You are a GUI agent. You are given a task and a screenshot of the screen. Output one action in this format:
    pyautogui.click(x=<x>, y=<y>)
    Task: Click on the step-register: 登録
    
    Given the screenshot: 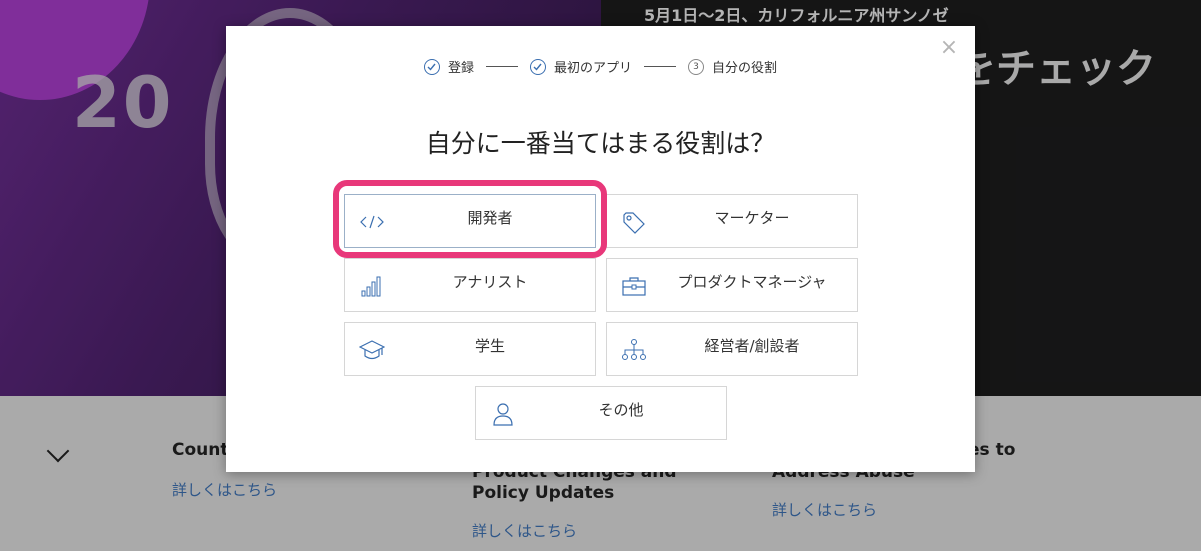 What is the action you would take?
    pyautogui.click(x=448, y=66)
    